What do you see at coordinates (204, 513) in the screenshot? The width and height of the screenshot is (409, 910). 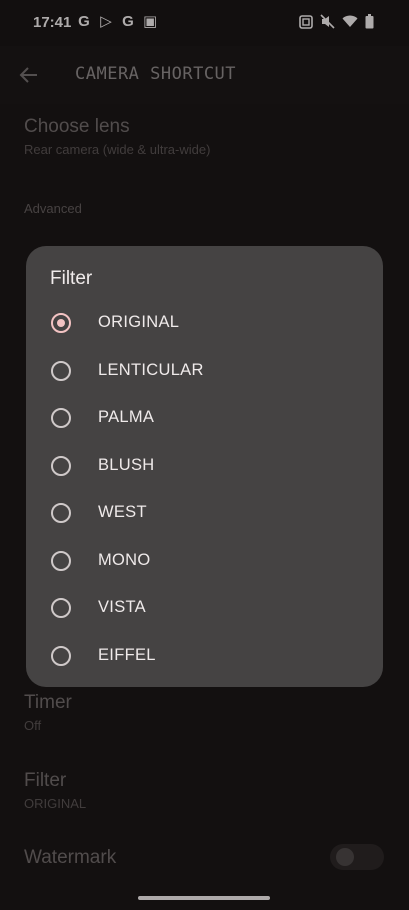 I see `option-west: WEST` at bounding box center [204, 513].